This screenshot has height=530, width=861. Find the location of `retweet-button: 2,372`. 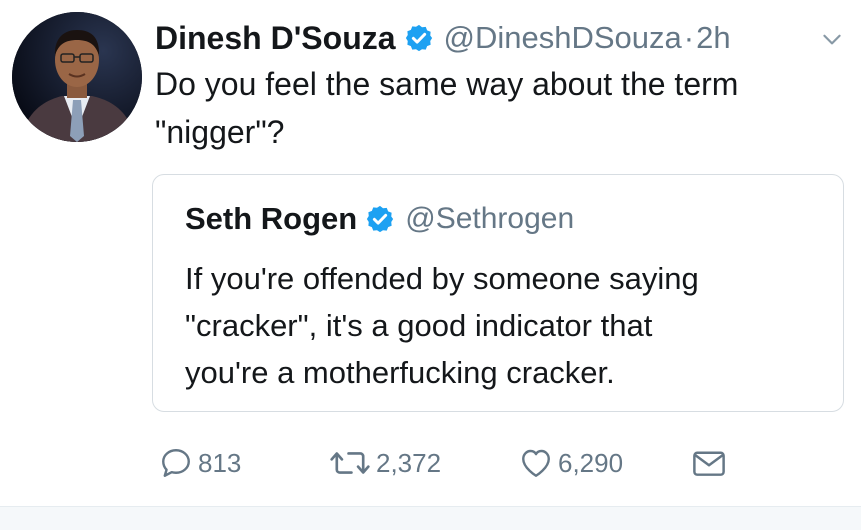

retweet-button: 2,372 is located at coordinates (384, 463).